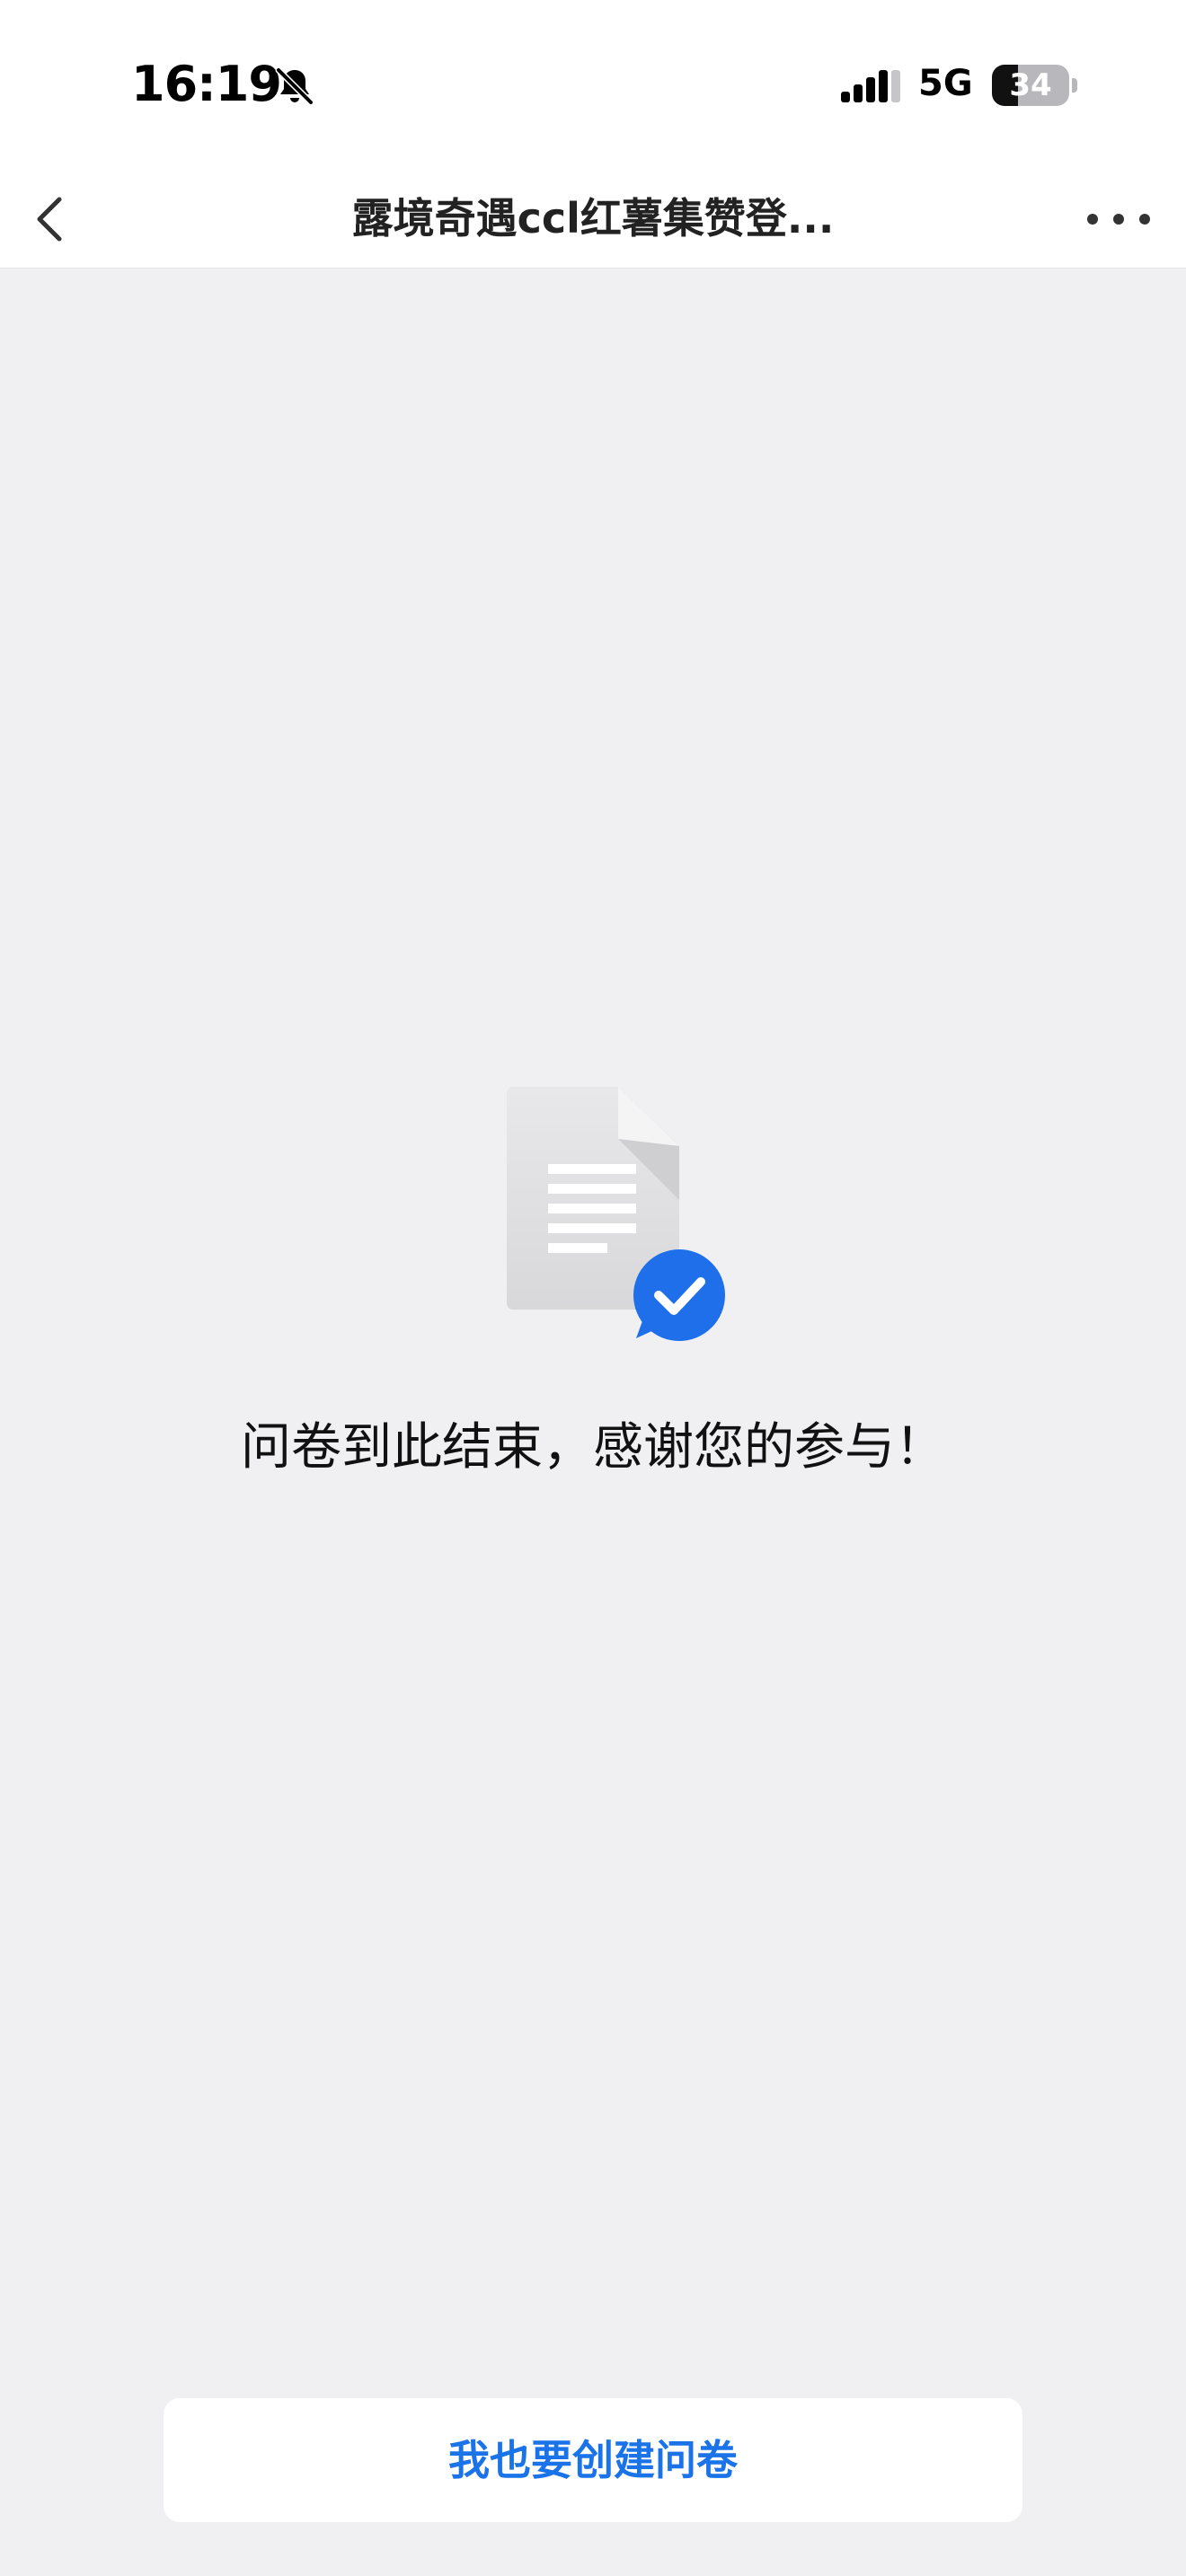  I want to click on more-options-button, so click(1118, 219).